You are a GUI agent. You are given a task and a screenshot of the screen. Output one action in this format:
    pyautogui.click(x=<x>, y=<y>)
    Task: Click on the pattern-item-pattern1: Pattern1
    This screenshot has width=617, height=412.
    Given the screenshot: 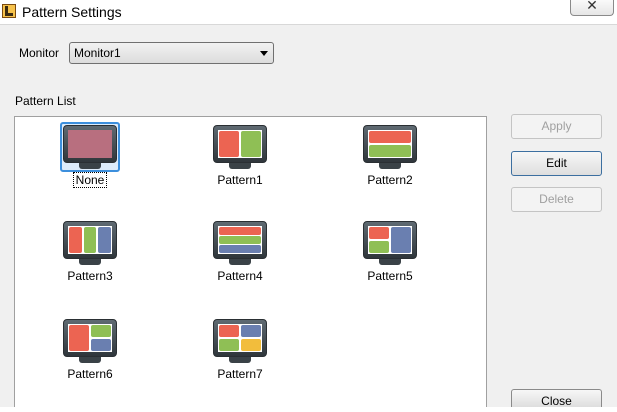 What is the action you would take?
    pyautogui.click(x=240, y=156)
    